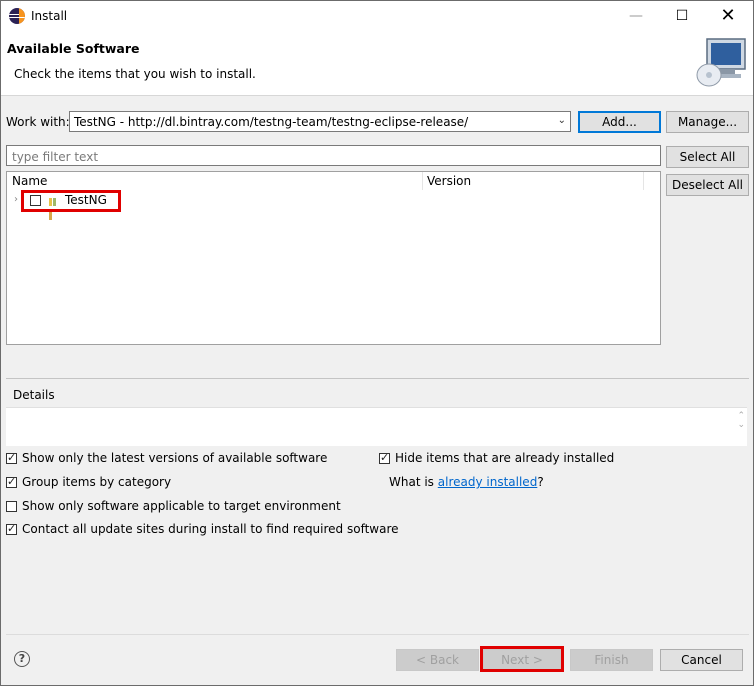  Describe the element at coordinates (17, 16) in the screenshot. I see `eclipse-icon` at that location.